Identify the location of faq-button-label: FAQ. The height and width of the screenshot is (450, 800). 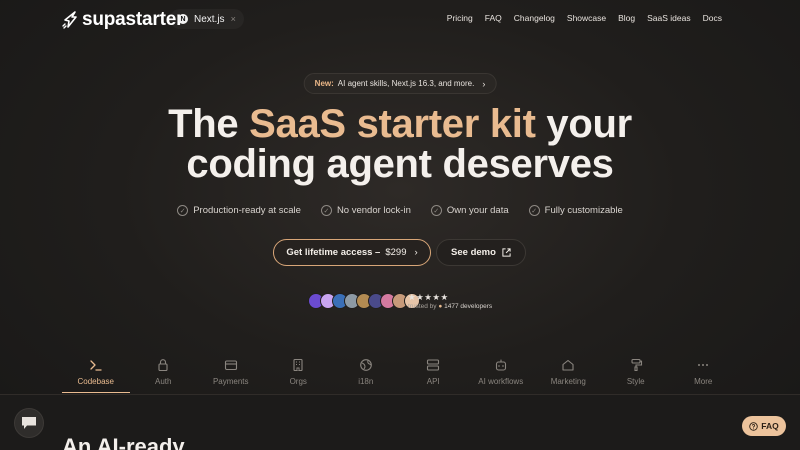
(770, 426).